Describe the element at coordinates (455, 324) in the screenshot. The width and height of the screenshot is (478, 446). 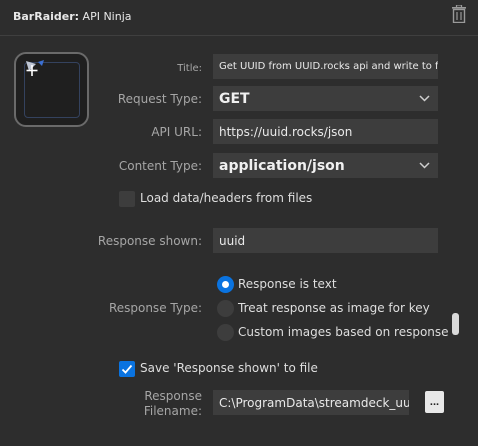
I see `scrollbar-thumb` at that location.